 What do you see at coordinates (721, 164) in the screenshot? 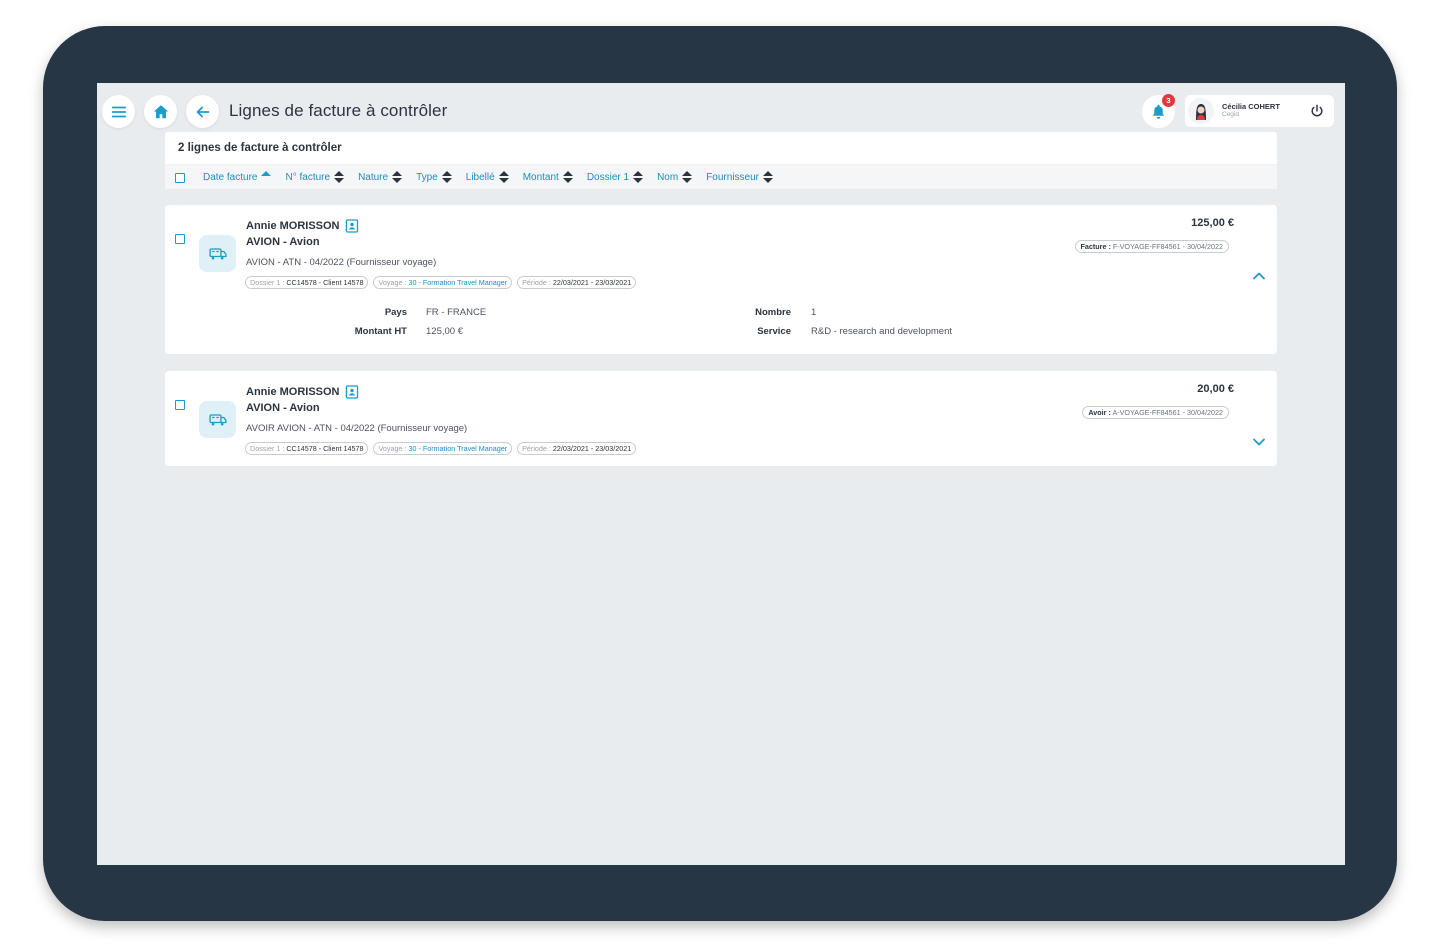
I see `divider` at bounding box center [721, 164].